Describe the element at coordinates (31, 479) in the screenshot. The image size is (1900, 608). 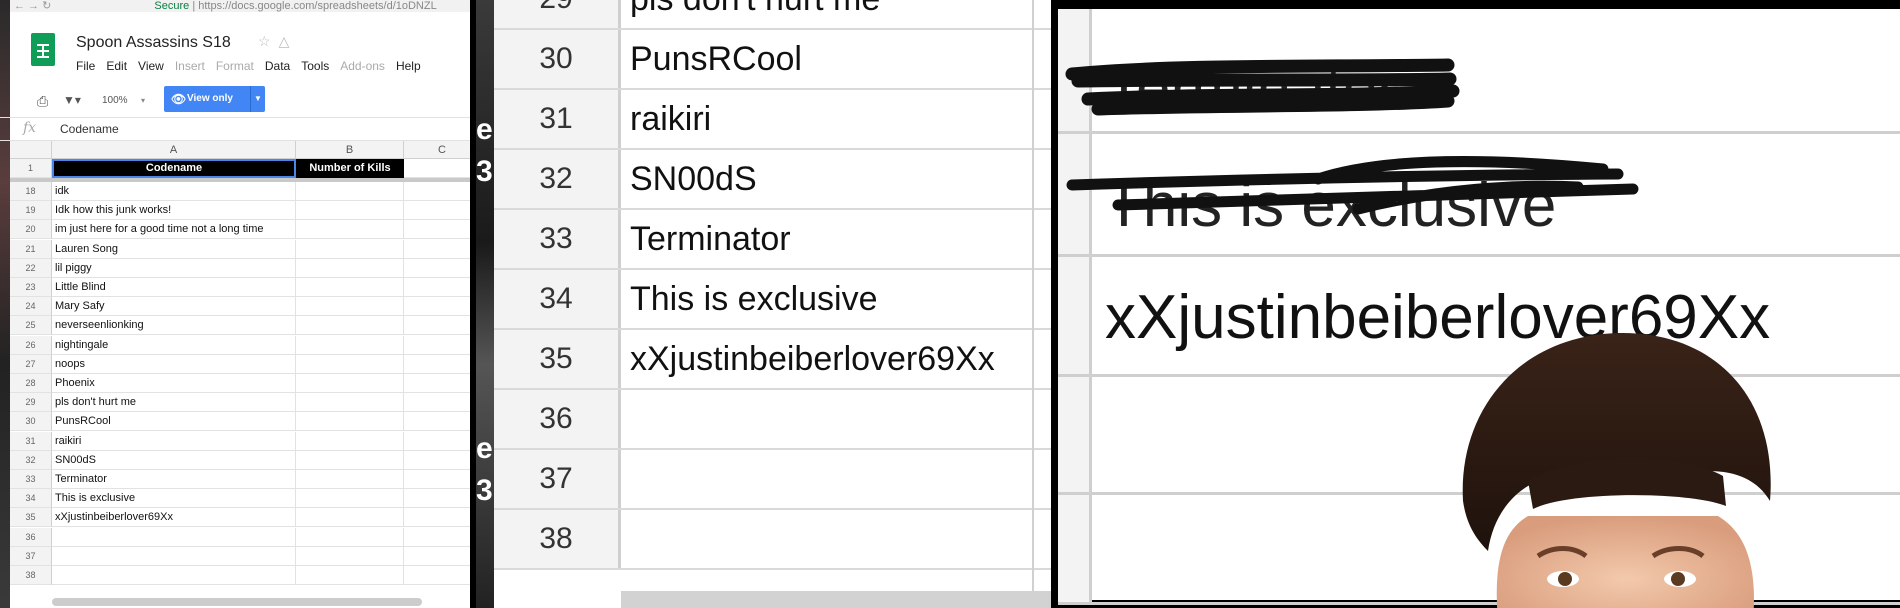
I see `row-number: 33` at that location.